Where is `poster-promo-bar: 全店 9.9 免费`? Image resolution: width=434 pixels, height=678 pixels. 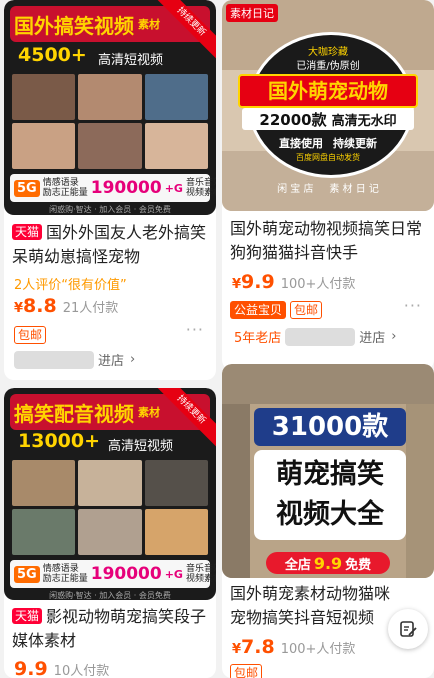 poster-promo-bar: 全店 9.9 免费 is located at coordinates (328, 563).